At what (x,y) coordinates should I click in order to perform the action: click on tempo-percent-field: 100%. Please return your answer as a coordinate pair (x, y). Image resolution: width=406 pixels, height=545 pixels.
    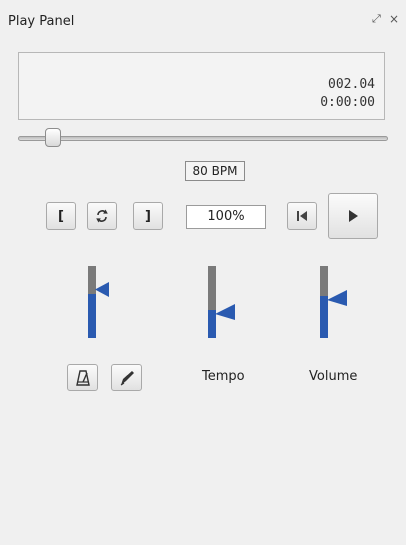
    Looking at the image, I should click on (226, 217).